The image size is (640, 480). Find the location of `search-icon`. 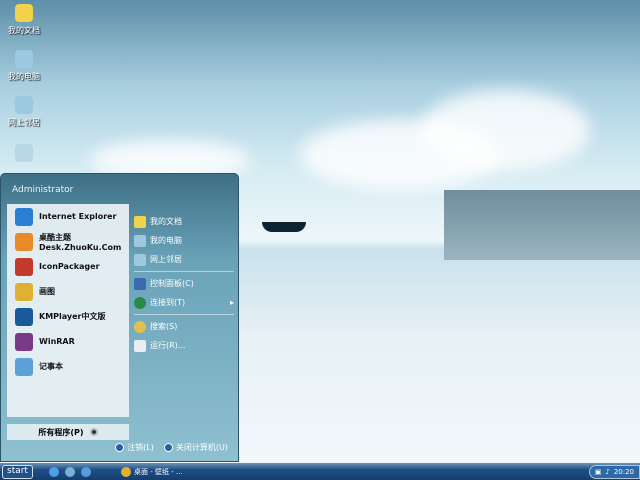

search-icon is located at coordinates (140, 326).